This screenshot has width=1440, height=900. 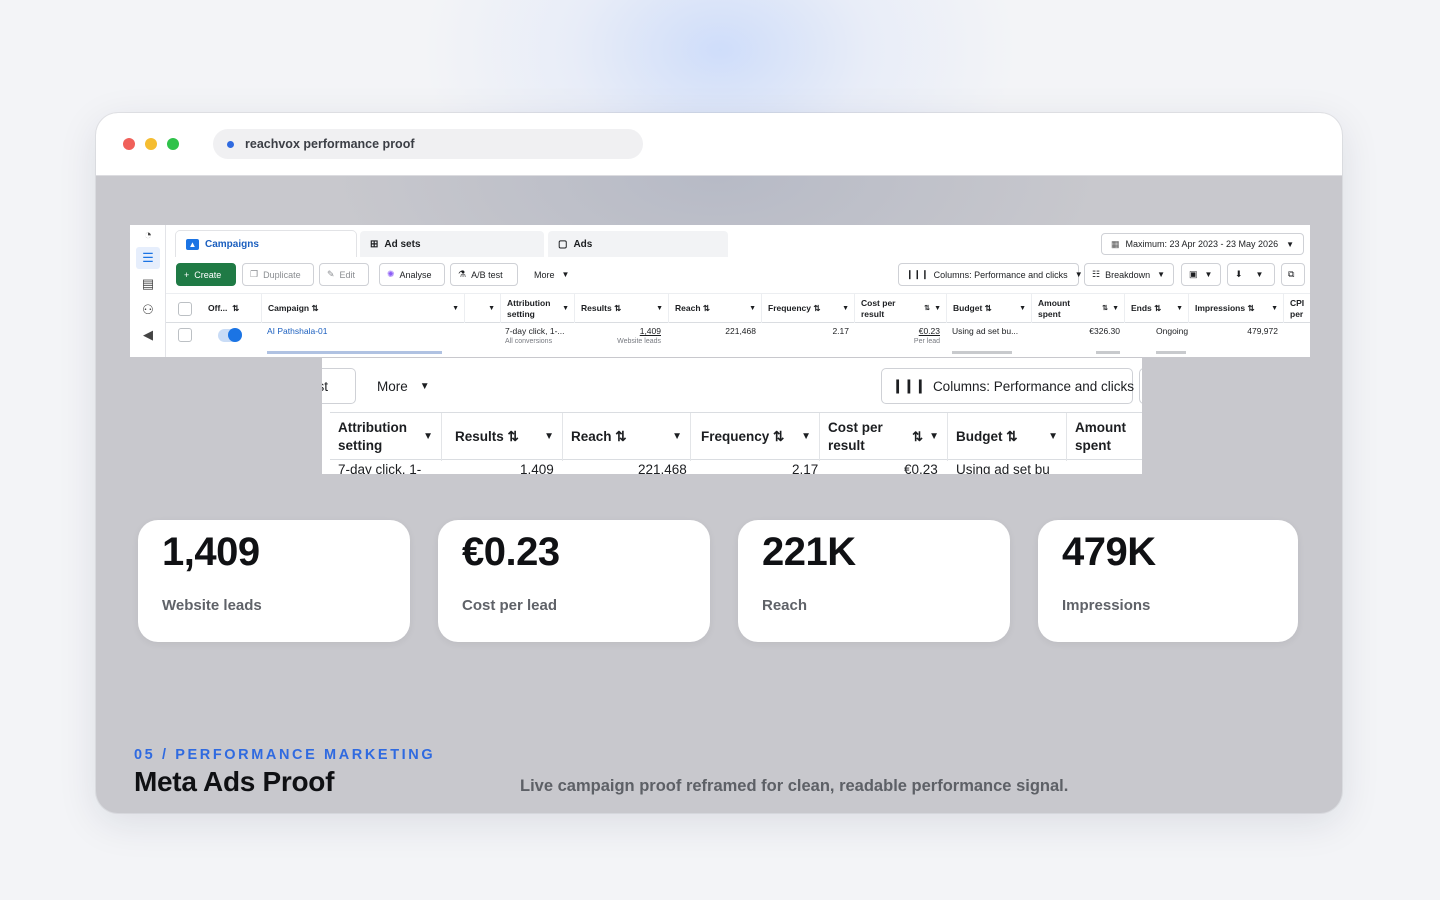 I want to click on duplicate-icon: ❐, so click(x=254, y=274).